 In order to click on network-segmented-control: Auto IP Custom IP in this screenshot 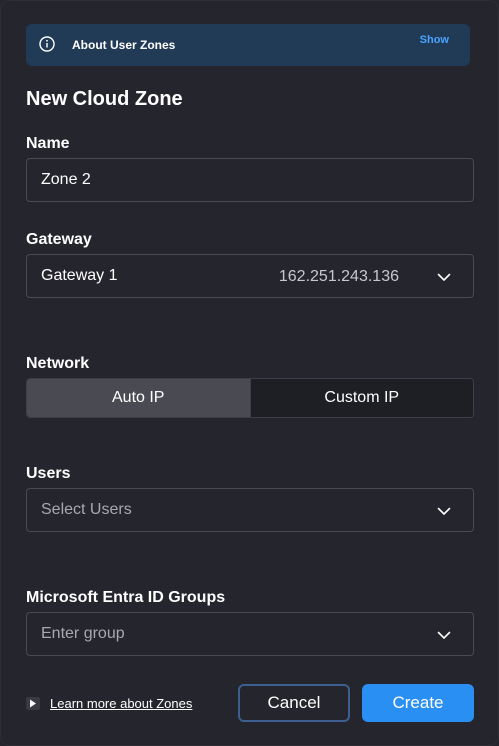, I will do `click(250, 398)`.